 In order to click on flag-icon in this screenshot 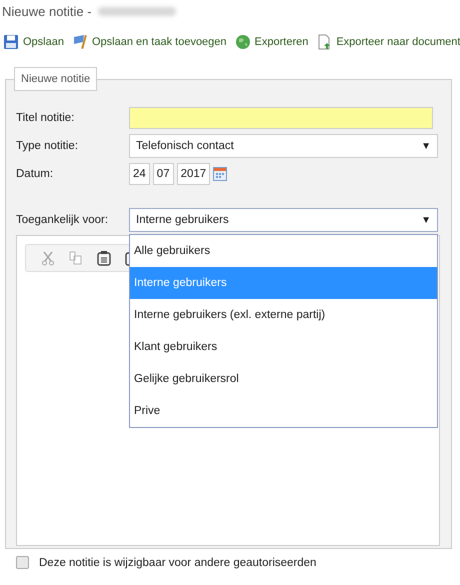, I will do `click(80, 42)`.